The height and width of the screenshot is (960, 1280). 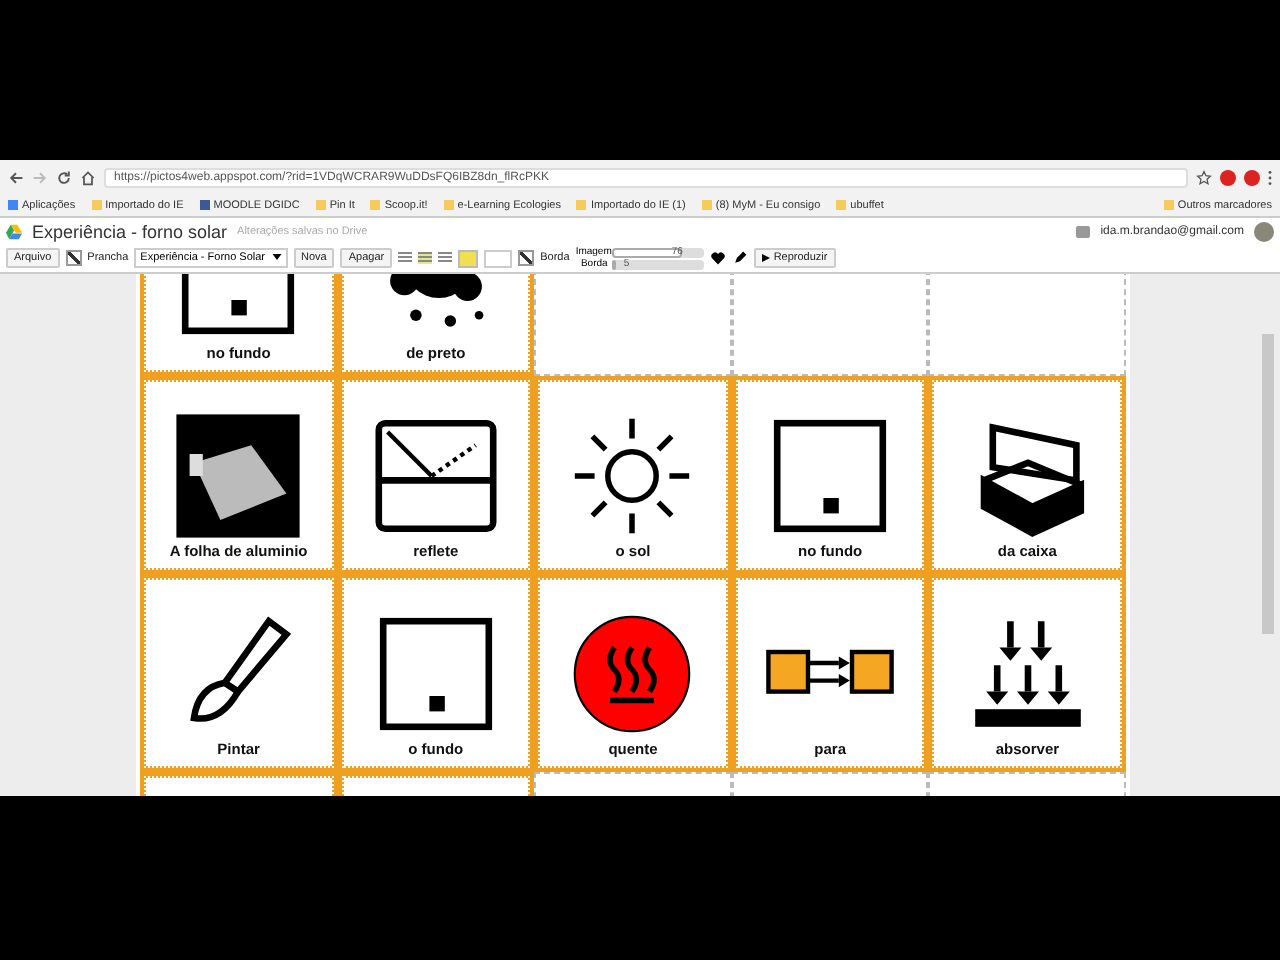 What do you see at coordinates (73, 258) in the screenshot?
I see `board-checkbox` at bounding box center [73, 258].